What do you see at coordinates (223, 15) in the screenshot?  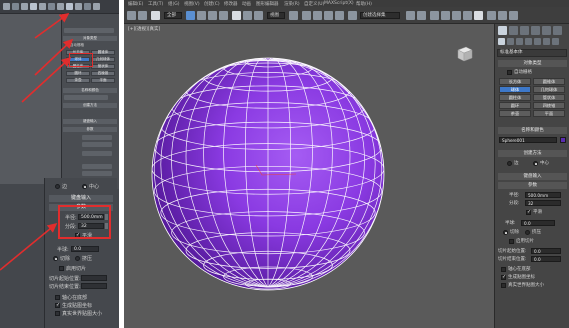 I see `window-crossing-icon` at bounding box center [223, 15].